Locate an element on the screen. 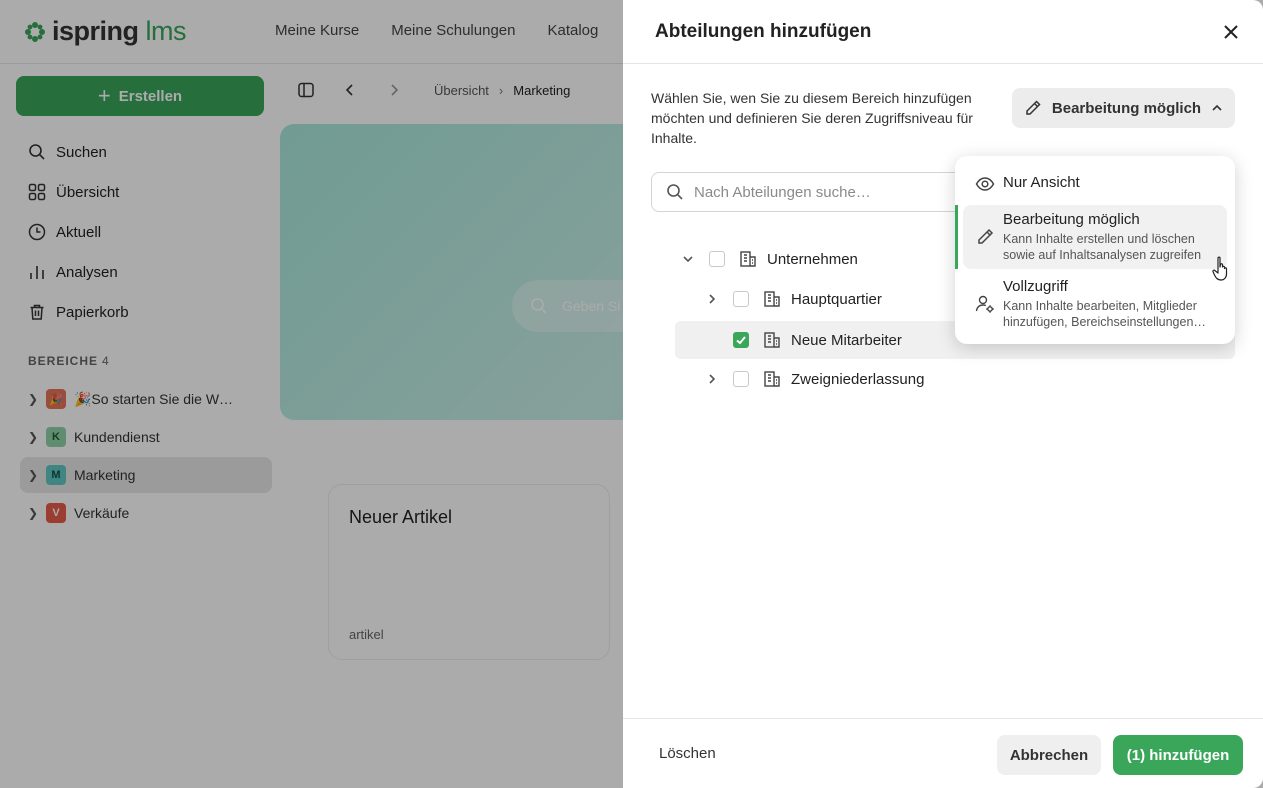  checkbox-checked is located at coordinates (741, 340).